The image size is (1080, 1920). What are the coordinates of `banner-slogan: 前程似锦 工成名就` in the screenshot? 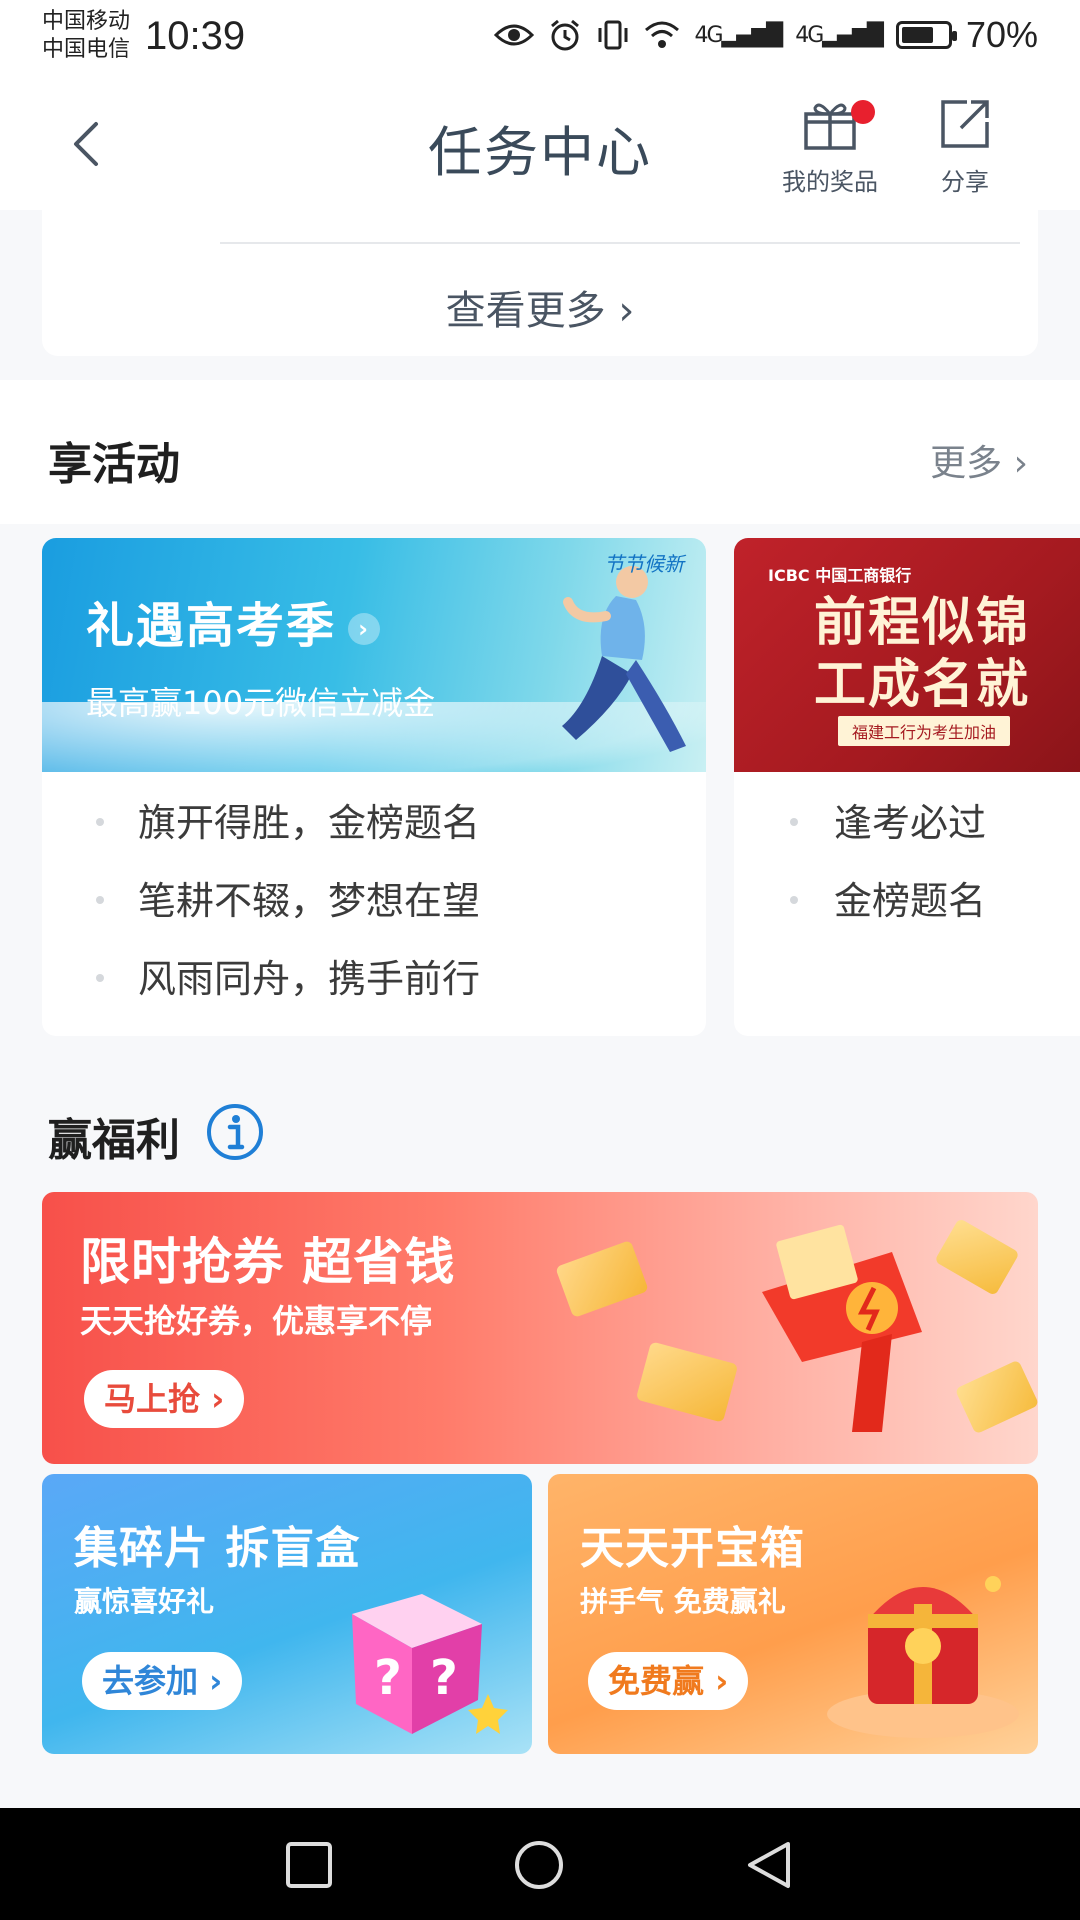 It's located at (922, 654).